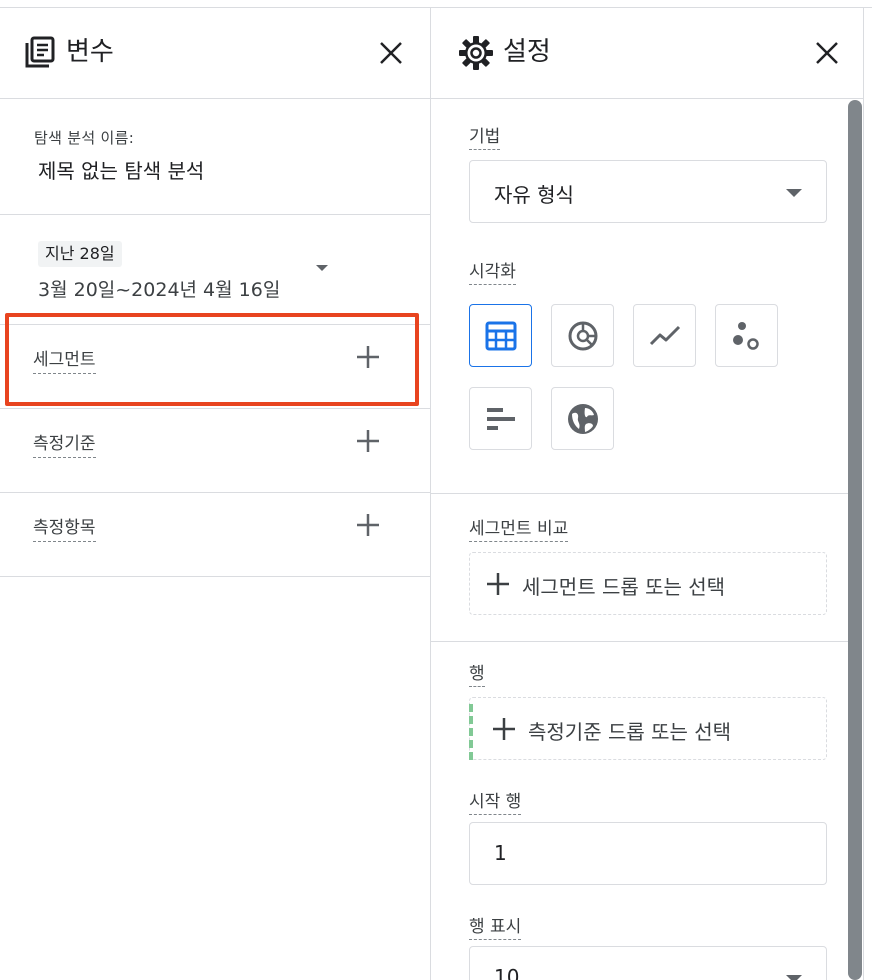 This screenshot has width=872, height=980. I want to click on viz-bar-button, so click(500, 418).